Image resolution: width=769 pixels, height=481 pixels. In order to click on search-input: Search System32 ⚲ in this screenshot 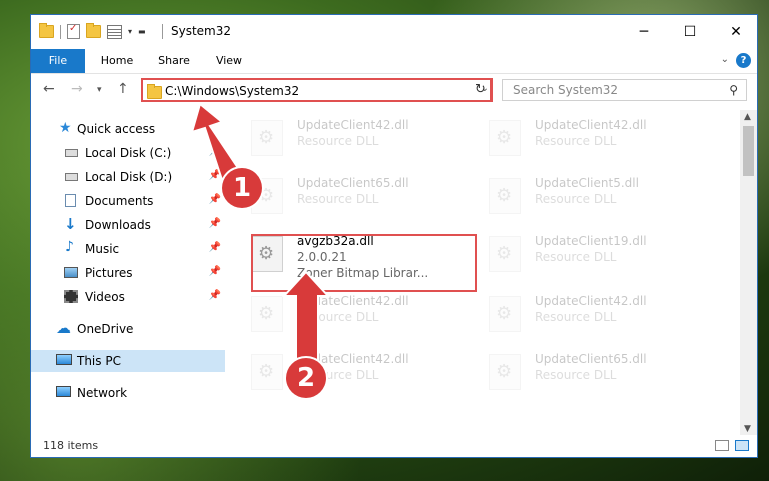, I will do `click(624, 90)`.